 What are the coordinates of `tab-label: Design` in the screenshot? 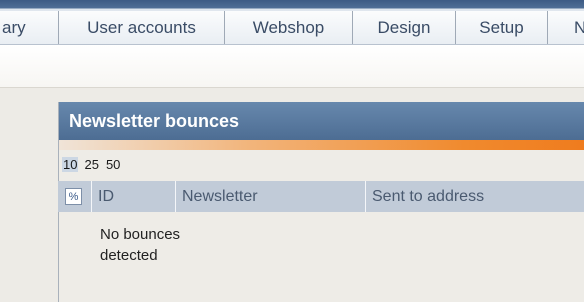 It's located at (404, 27).